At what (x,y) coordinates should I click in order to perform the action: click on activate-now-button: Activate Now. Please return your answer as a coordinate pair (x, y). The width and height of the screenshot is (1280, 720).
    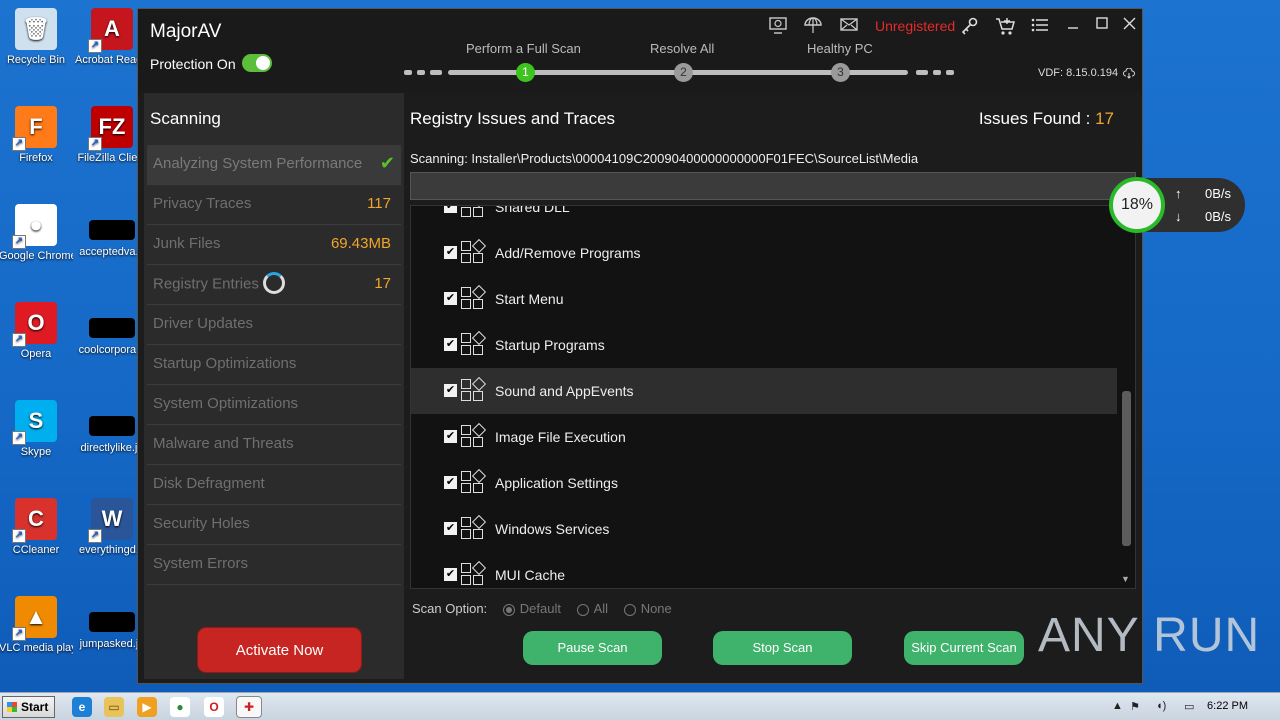
    Looking at the image, I should click on (279, 650).